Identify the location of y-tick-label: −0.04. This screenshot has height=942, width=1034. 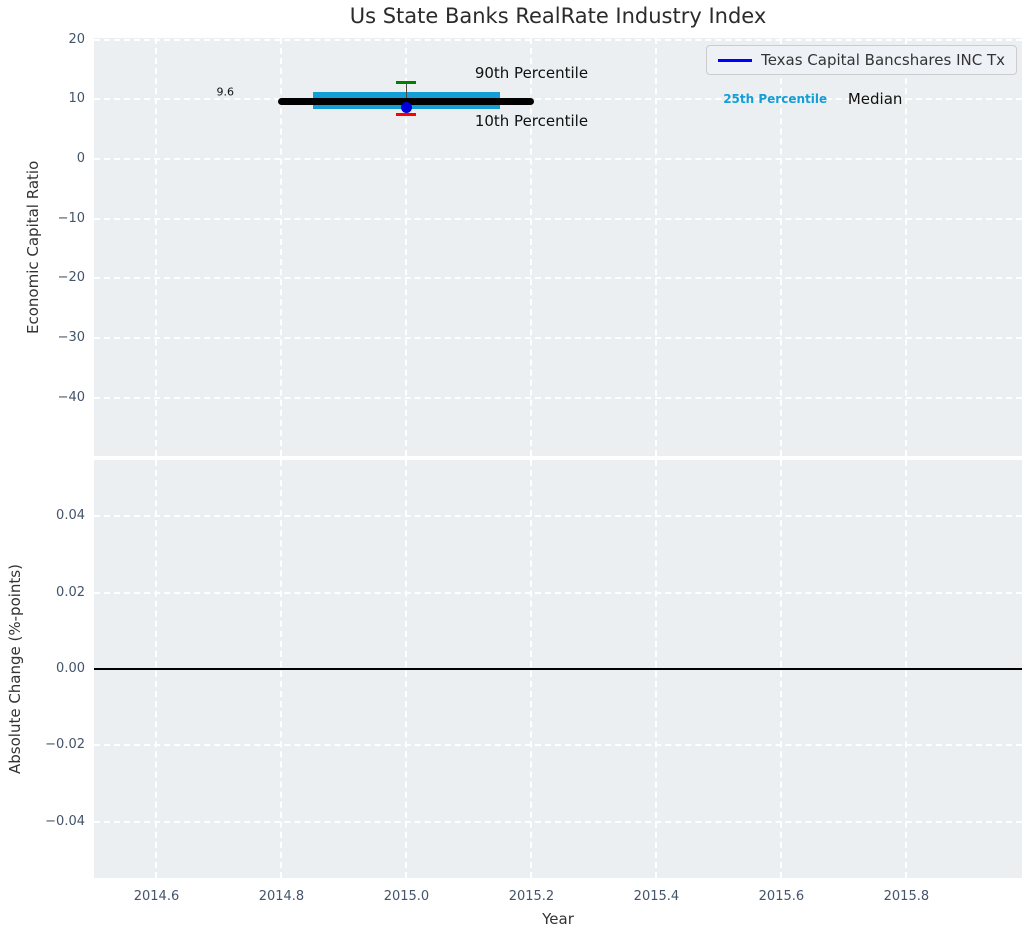
(65, 821).